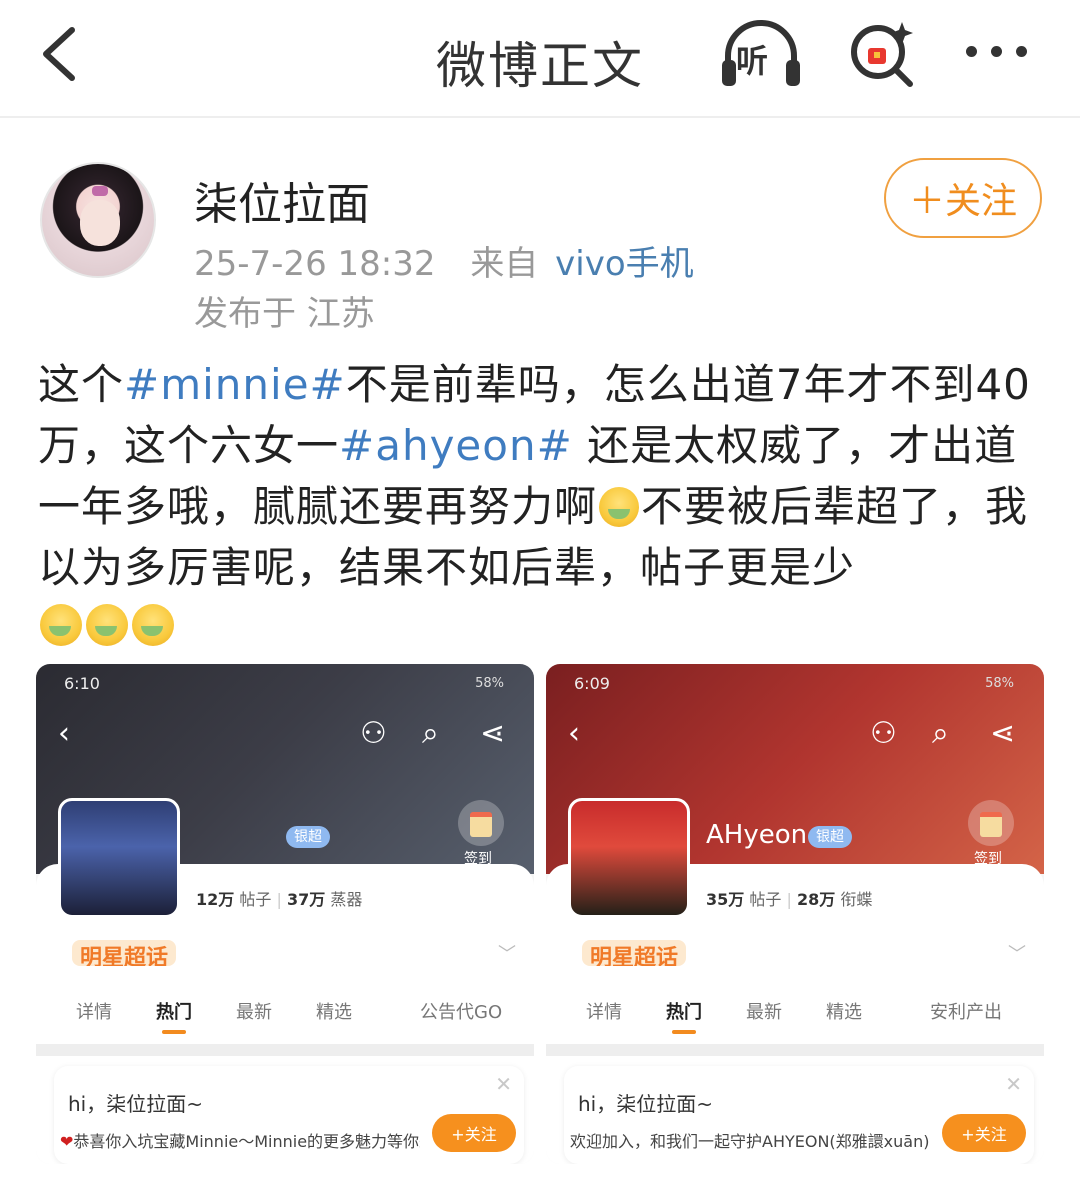 The image size is (1080, 1194). What do you see at coordinates (789, 899) in the screenshot?
I see `supertopic-stats: 35万 帖子 | 28万 衔蝶` at bounding box center [789, 899].